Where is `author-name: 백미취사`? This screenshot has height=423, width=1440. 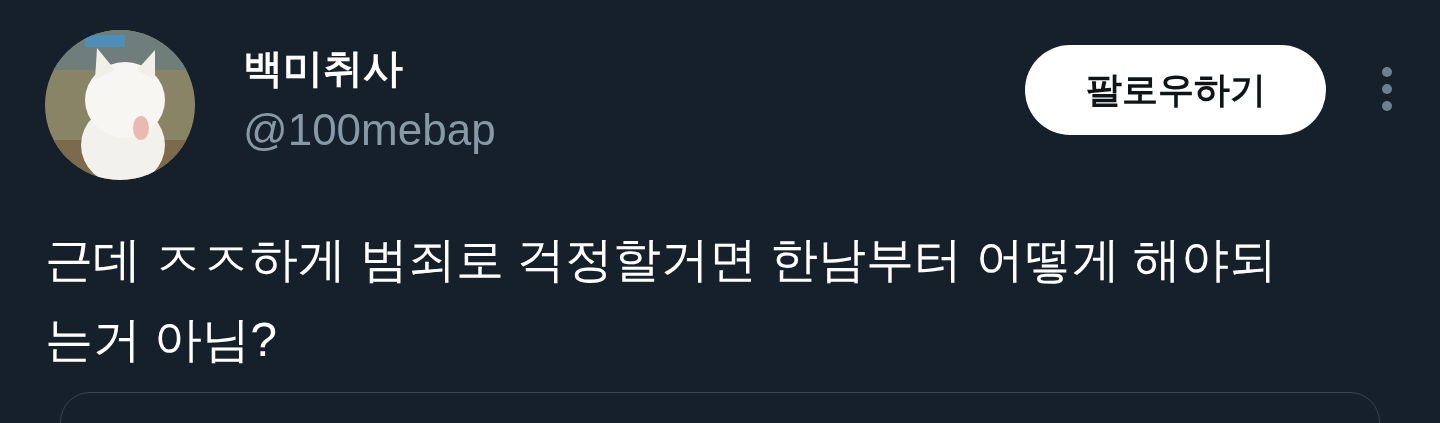 author-name: 백미취사 is located at coordinates (634, 68).